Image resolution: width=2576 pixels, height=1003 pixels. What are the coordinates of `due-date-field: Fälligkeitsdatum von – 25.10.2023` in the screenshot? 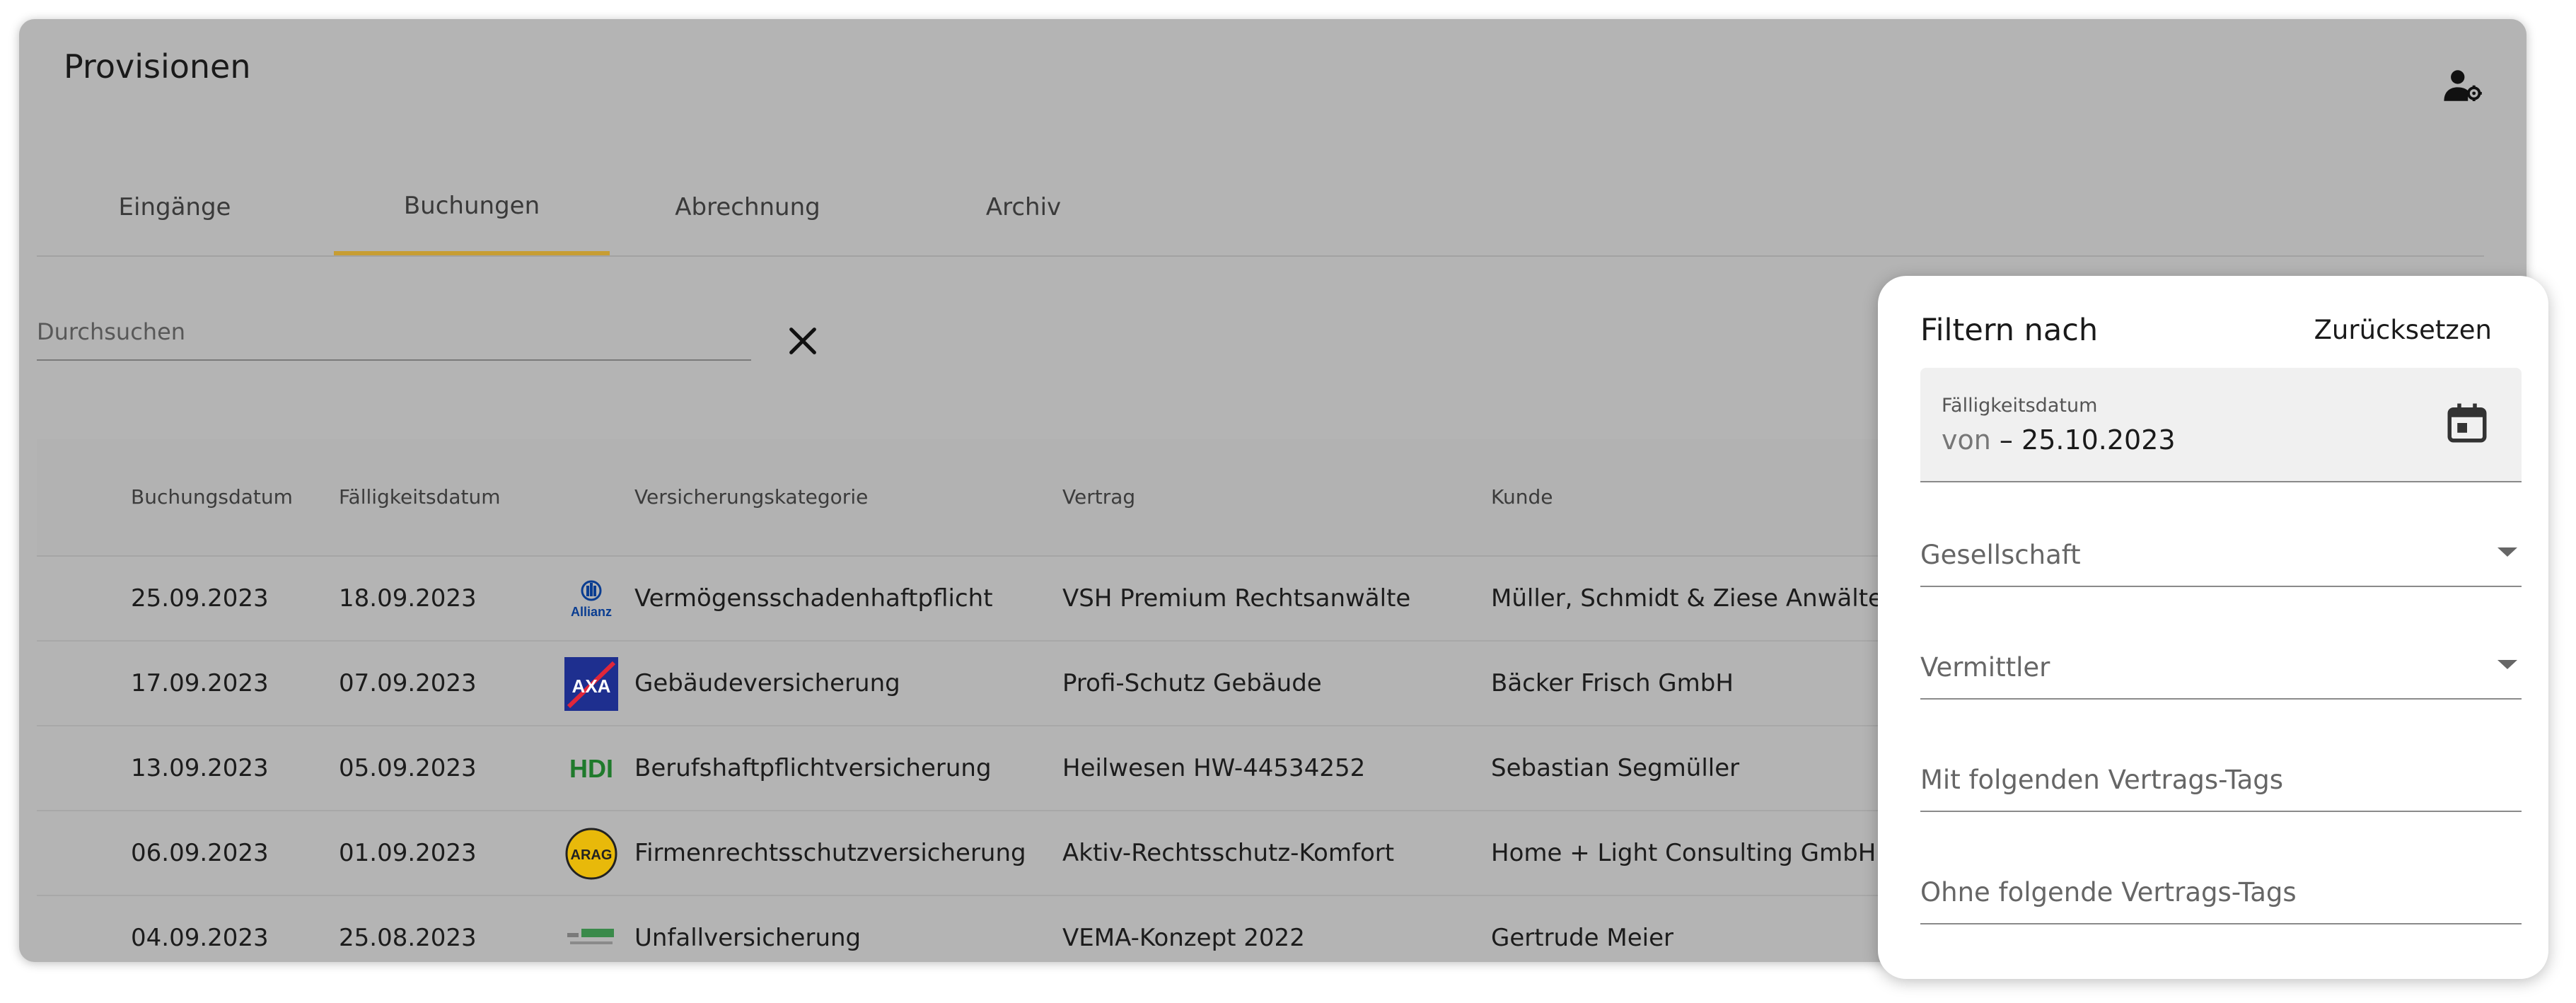 It's located at (2221, 425).